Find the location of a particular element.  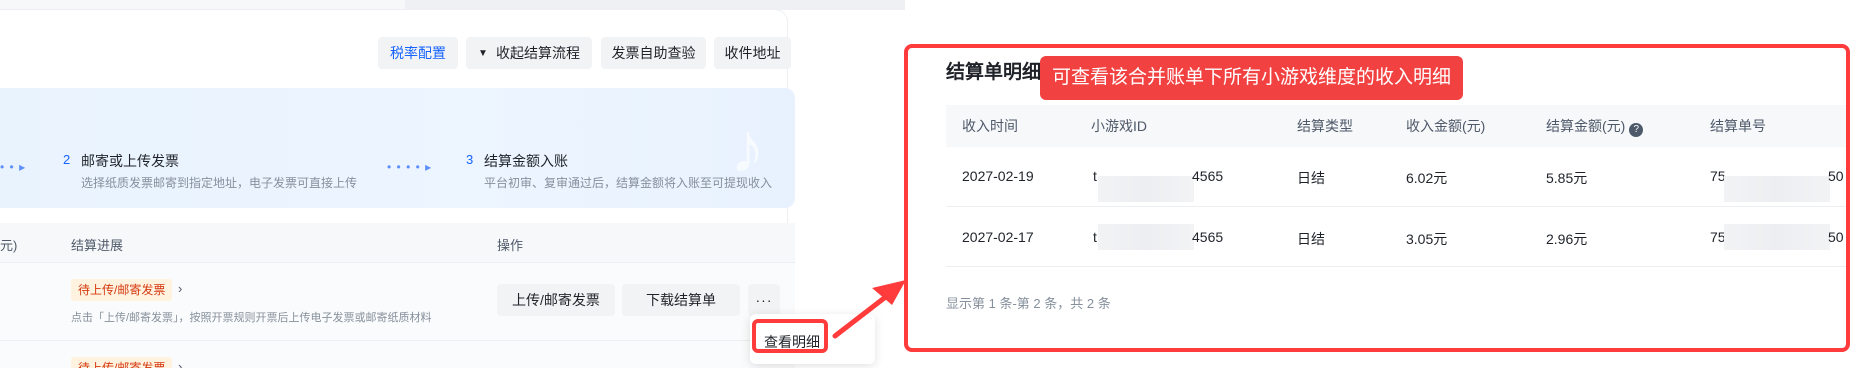

column-income-time: 收入时间 is located at coordinates (990, 126).